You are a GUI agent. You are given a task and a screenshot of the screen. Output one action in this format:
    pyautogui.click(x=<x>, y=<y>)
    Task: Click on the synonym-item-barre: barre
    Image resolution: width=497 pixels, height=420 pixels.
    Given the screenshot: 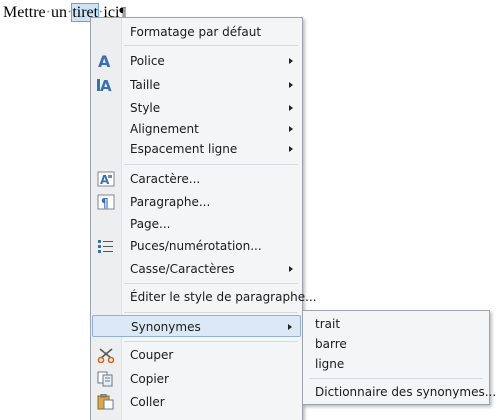 What is the action you would take?
    pyautogui.click(x=396, y=344)
    